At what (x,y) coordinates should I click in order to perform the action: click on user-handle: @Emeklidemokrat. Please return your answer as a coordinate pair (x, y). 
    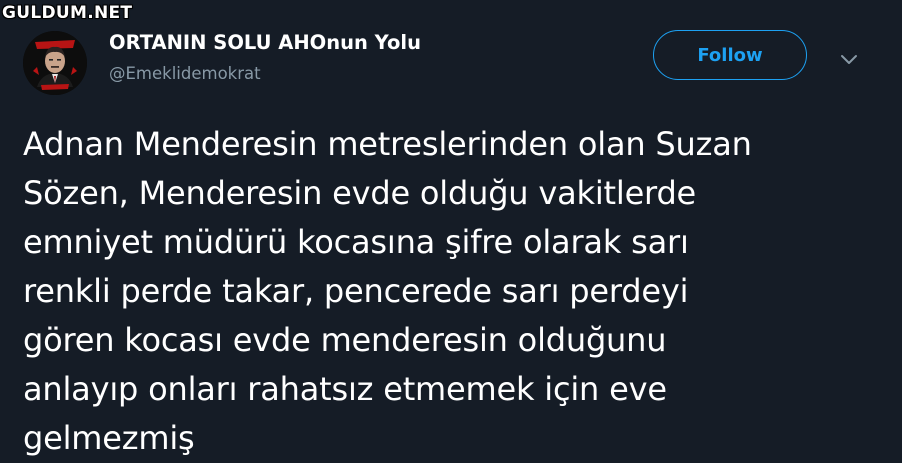
    Looking at the image, I should click on (185, 73).